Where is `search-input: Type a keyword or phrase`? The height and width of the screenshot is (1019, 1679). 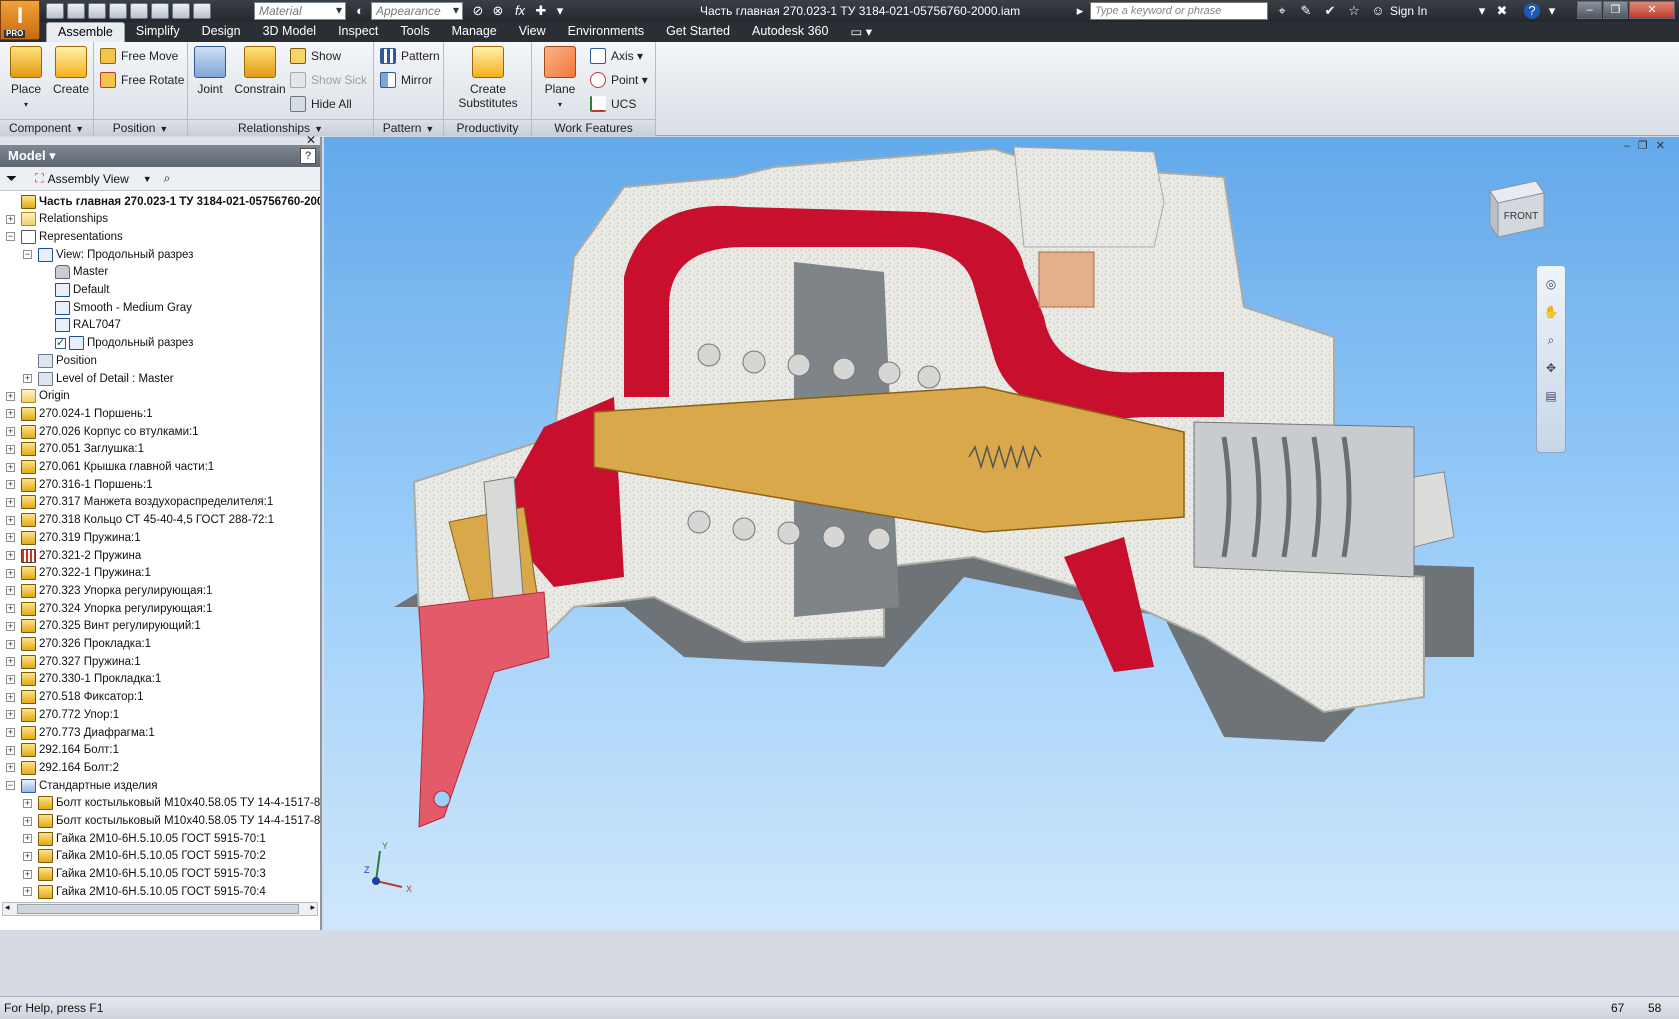
search-input: Type a keyword or phrase is located at coordinates (1179, 11).